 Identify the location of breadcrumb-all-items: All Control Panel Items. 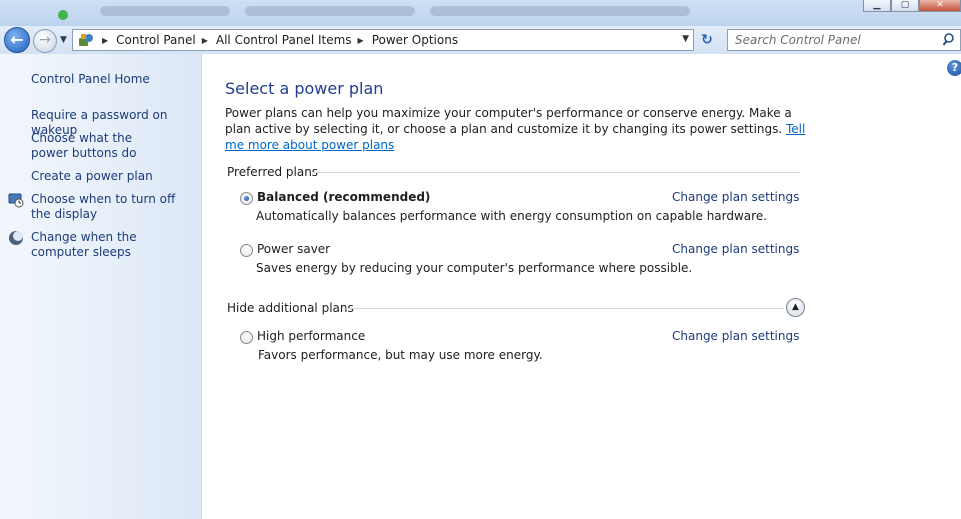
(284, 40).